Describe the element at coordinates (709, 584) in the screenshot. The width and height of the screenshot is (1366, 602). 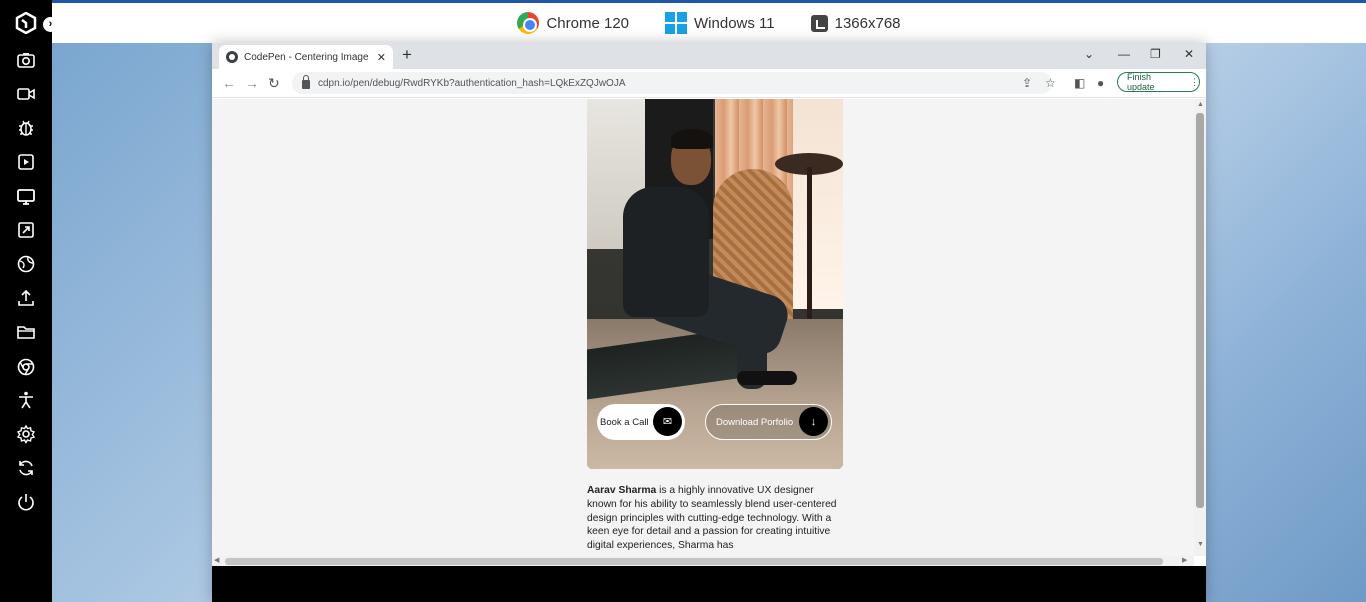
I see `bottom-black-bar` at that location.